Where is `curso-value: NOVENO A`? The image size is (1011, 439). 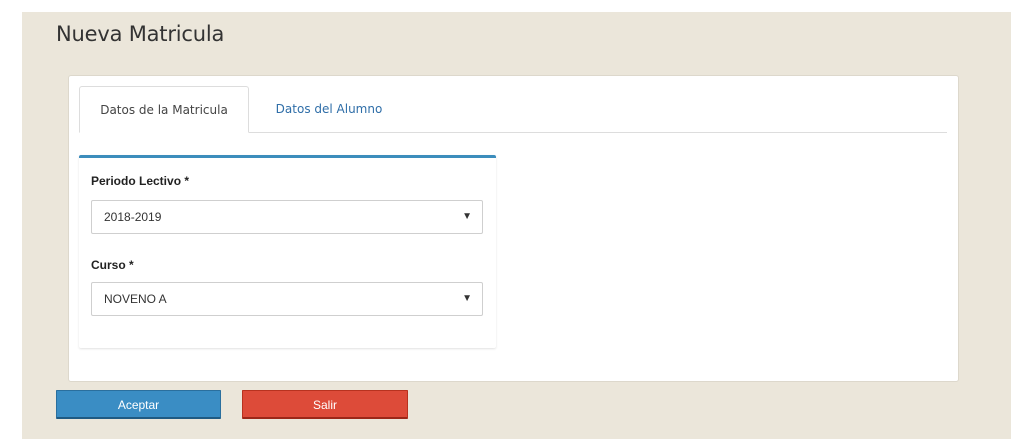
curso-value: NOVENO A is located at coordinates (135, 299).